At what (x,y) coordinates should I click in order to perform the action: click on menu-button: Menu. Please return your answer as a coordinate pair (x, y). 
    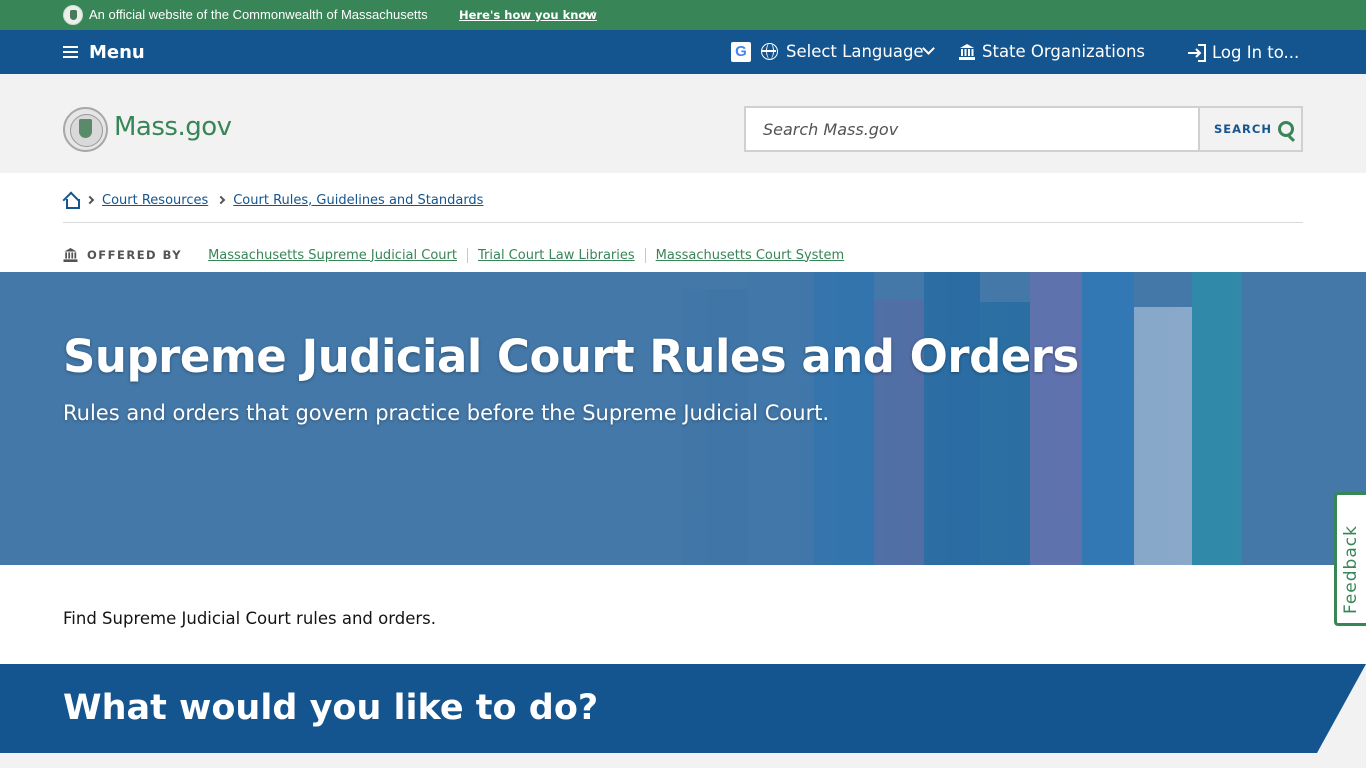
    Looking at the image, I should click on (104, 52).